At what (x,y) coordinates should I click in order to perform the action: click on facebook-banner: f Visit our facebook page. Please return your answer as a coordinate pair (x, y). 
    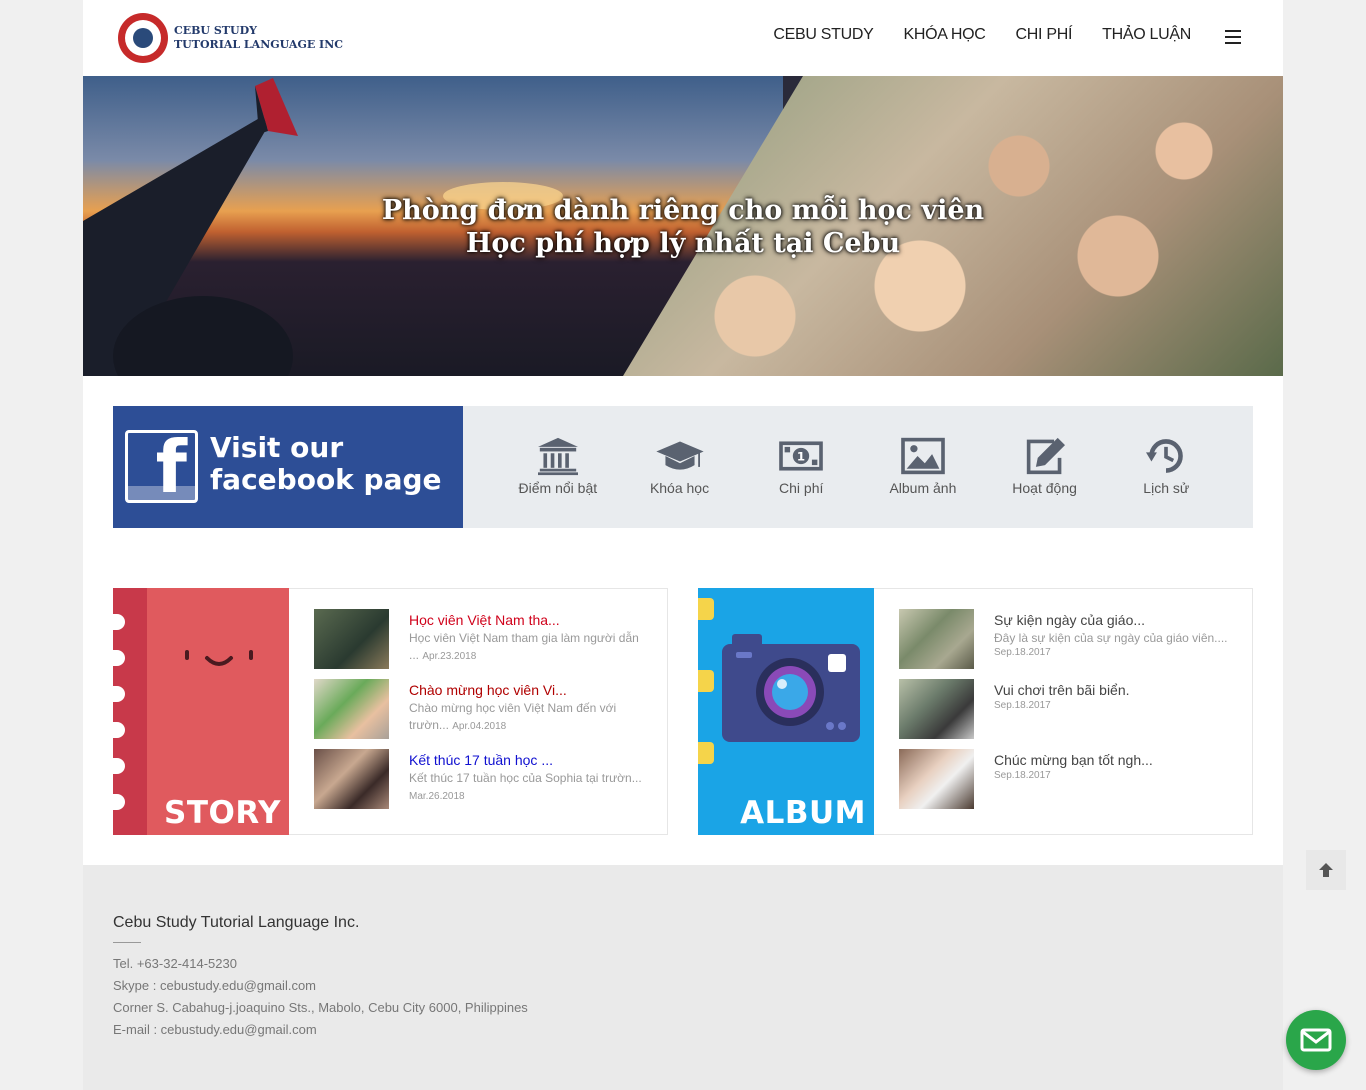
    Looking at the image, I should click on (288, 467).